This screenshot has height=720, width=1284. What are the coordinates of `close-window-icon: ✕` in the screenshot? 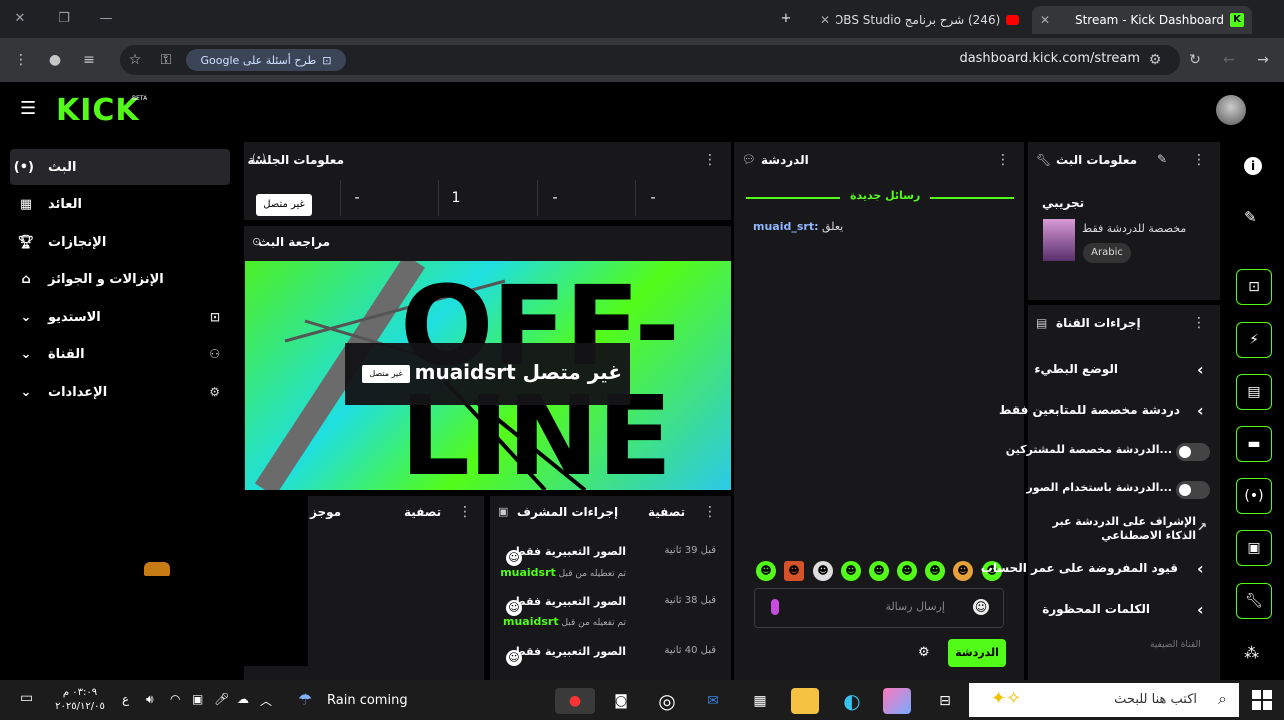 It's located at (20, 19).